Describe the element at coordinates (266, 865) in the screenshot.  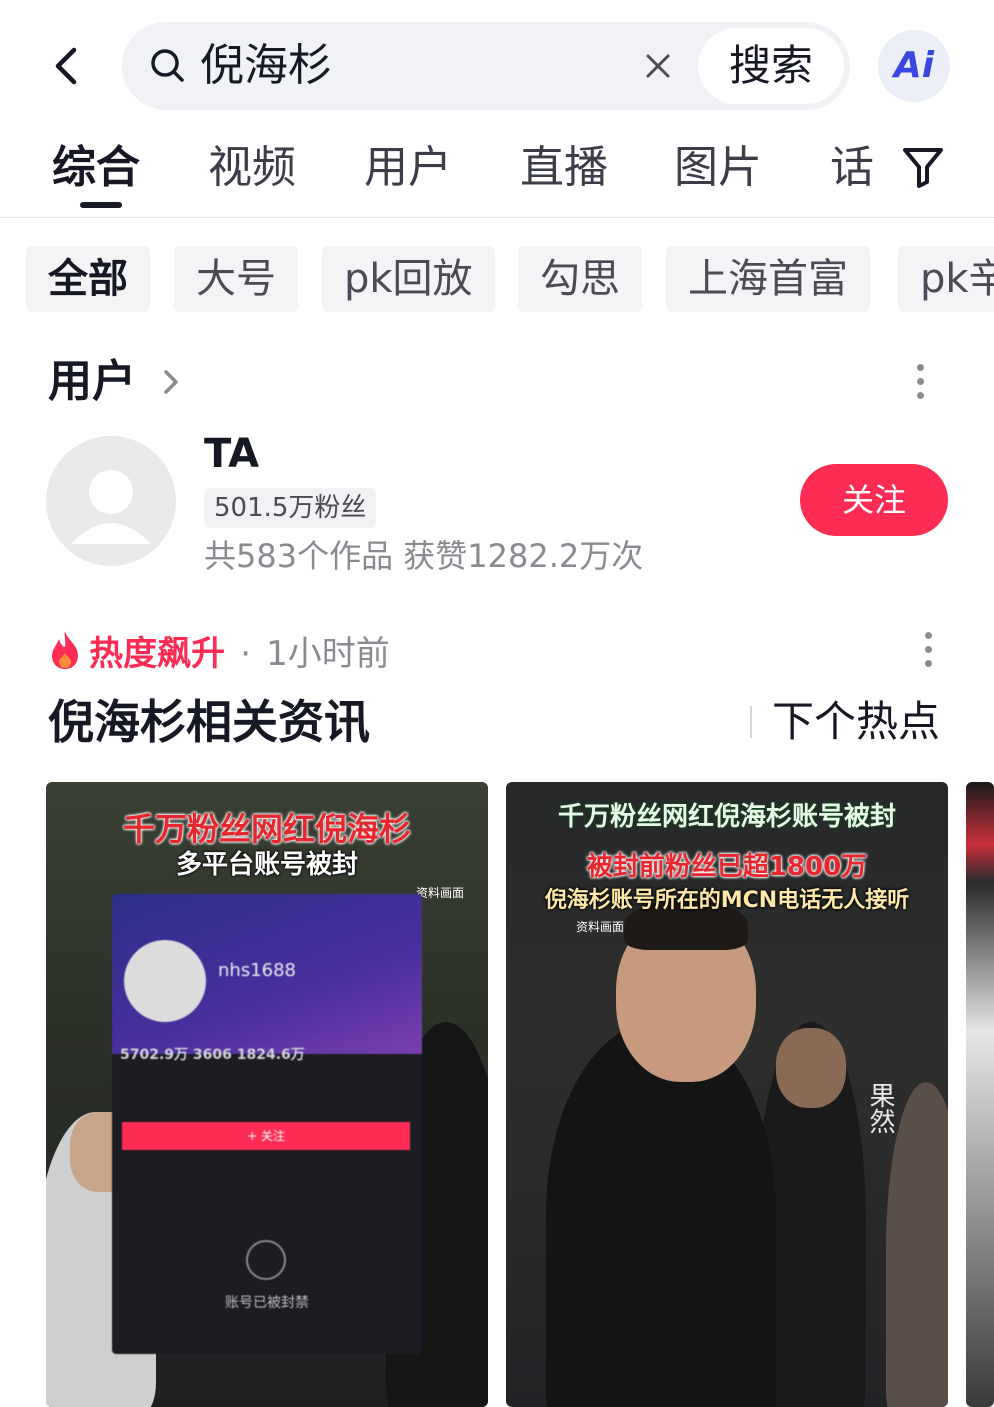
I see `video-caption: 多平台账号被封` at that location.